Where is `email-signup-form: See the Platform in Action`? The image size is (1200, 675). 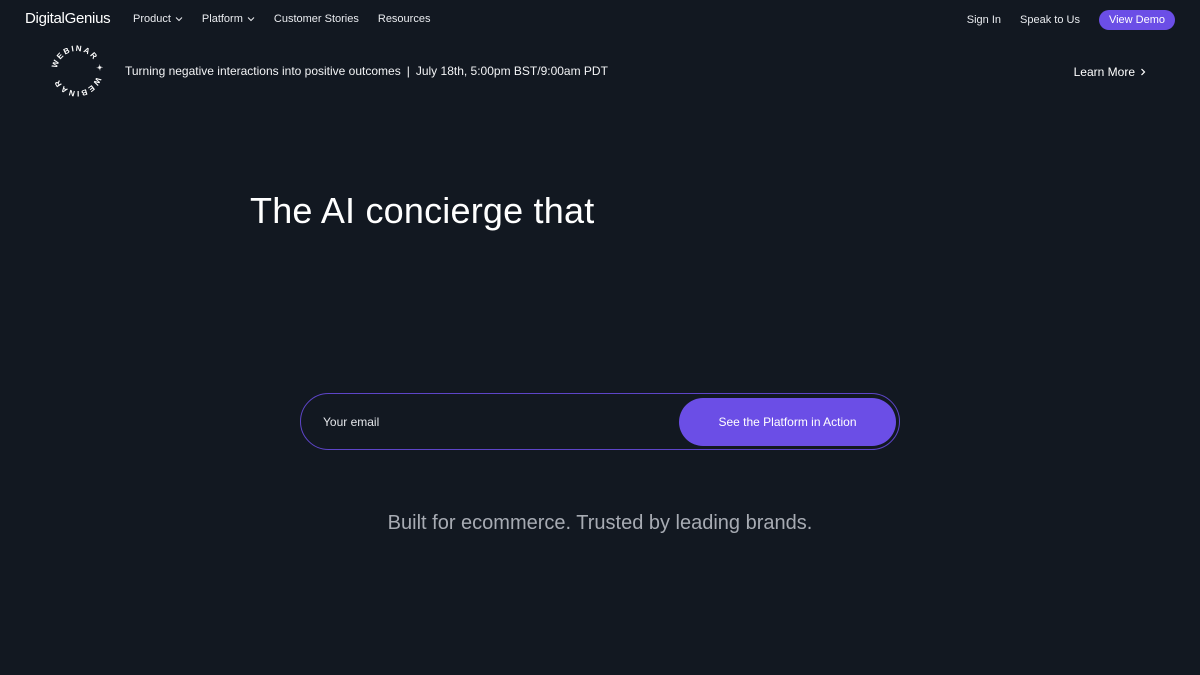
email-signup-form: See the Platform in Action is located at coordinates (600, 421).